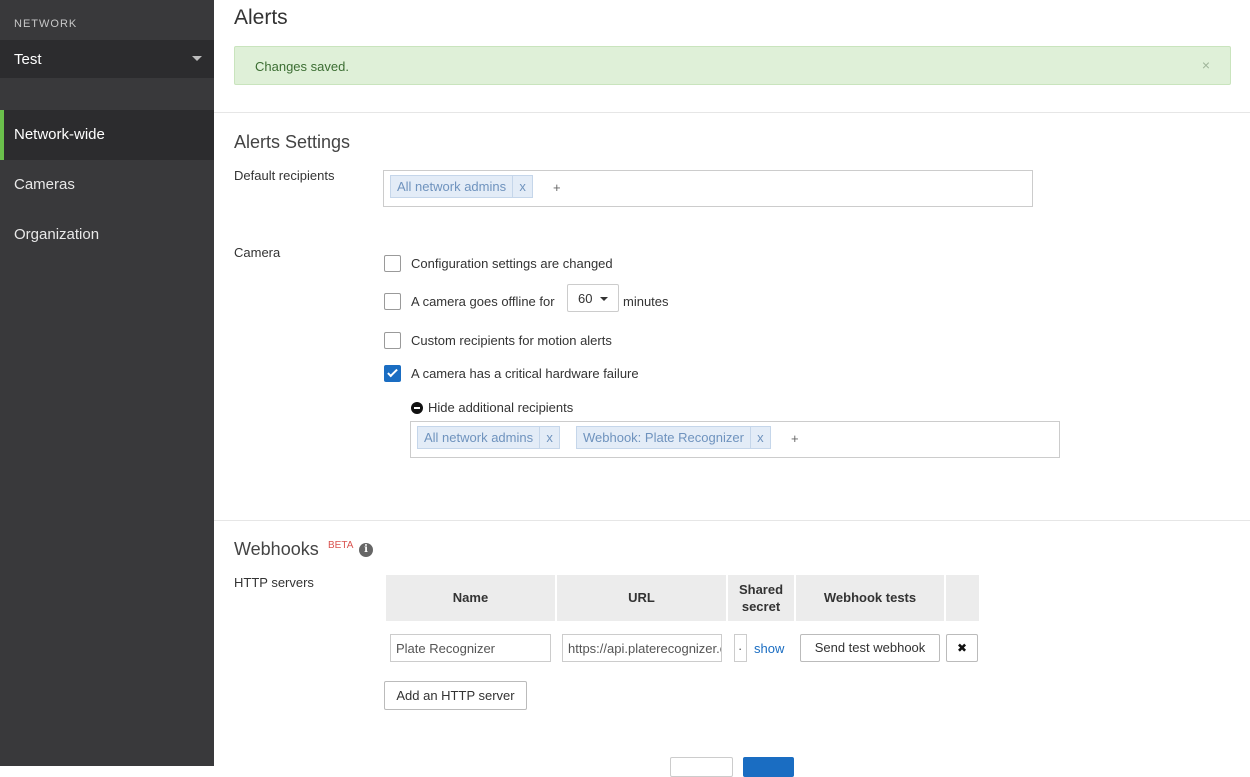 The image size is (1250, 777). I want to click on success-alert: Changes saved. ×, so click(732, 65).